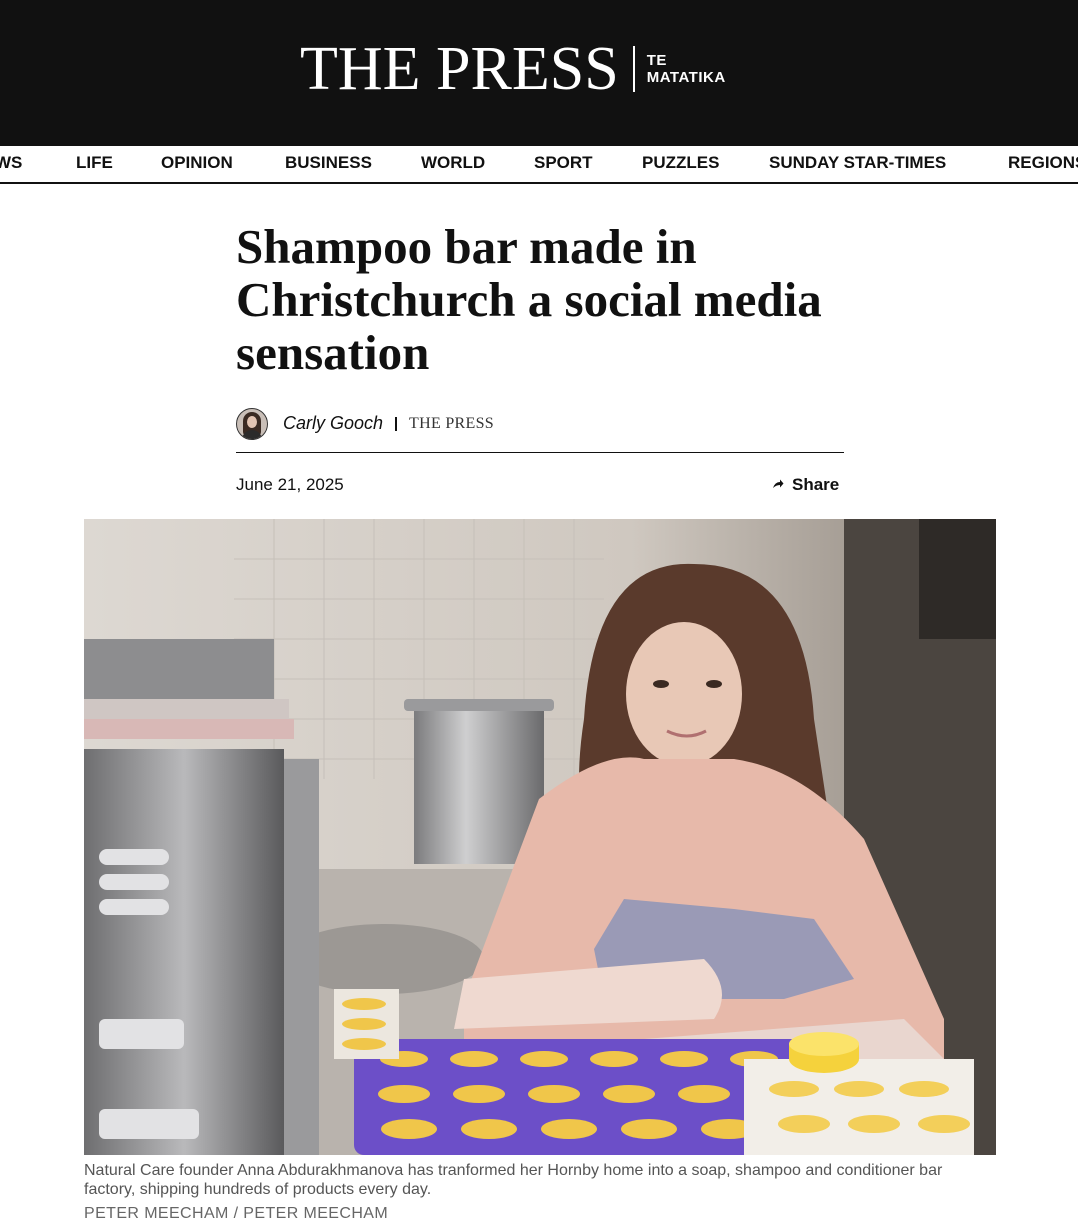  Describe the element at coordinates (778, 485) in the screenshot. I see `share-arrow-icon` at that location.